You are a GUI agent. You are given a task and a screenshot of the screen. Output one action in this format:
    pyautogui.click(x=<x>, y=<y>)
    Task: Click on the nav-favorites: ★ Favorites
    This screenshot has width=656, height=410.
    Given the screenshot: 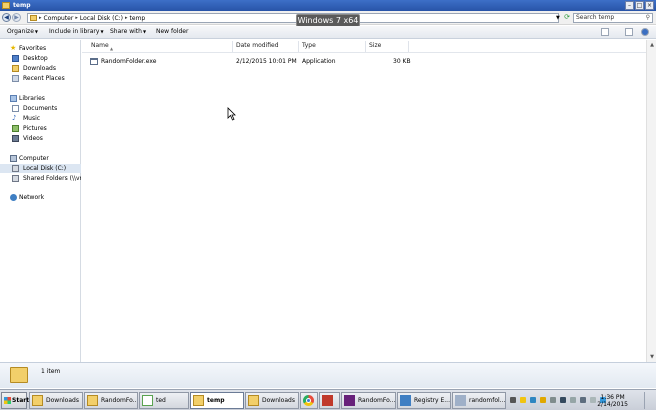 What is the action you would take?
    pyautogui.click(x=40, y=48)
    